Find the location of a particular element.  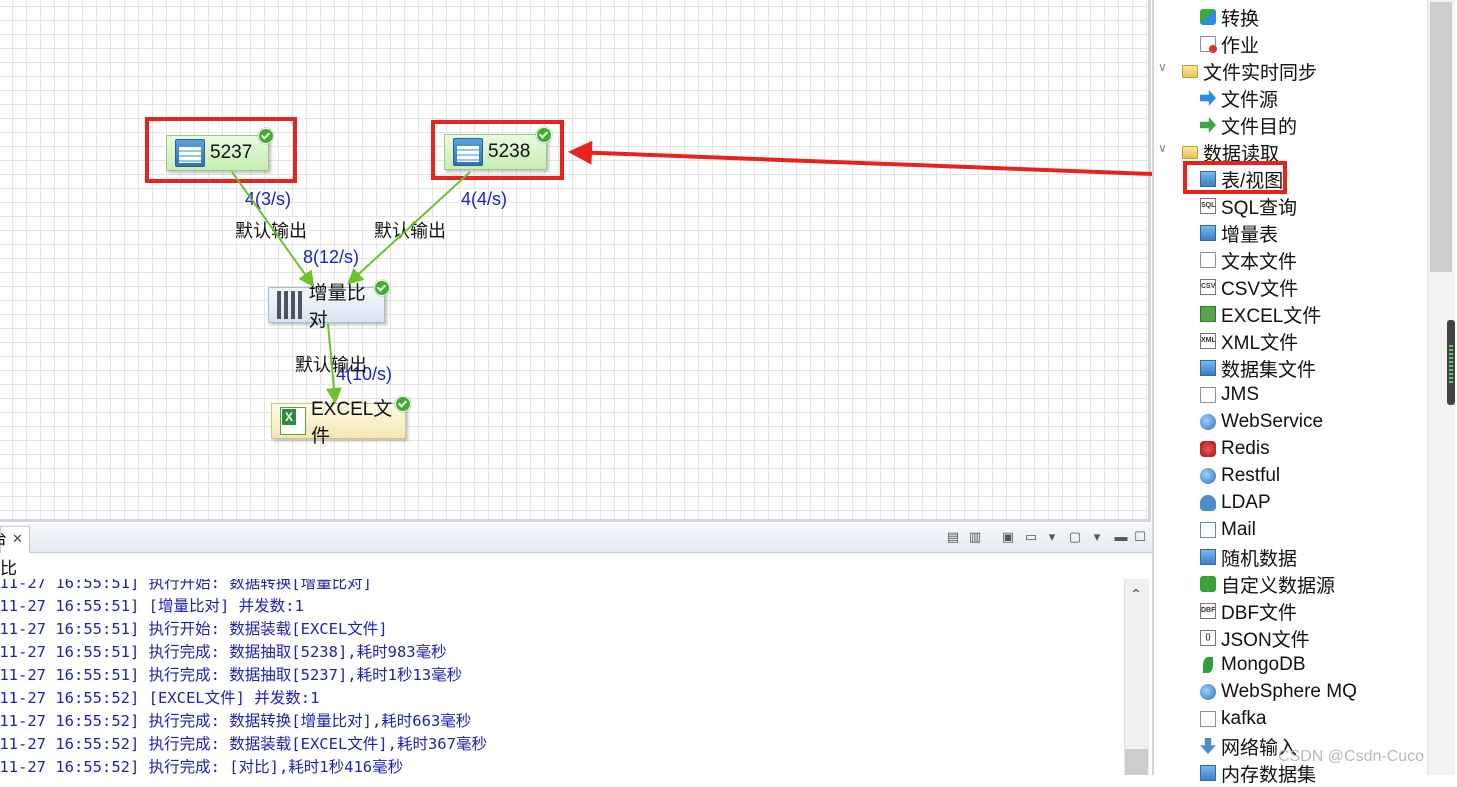

custom-source-icon is located at coordinates (1208, 584).